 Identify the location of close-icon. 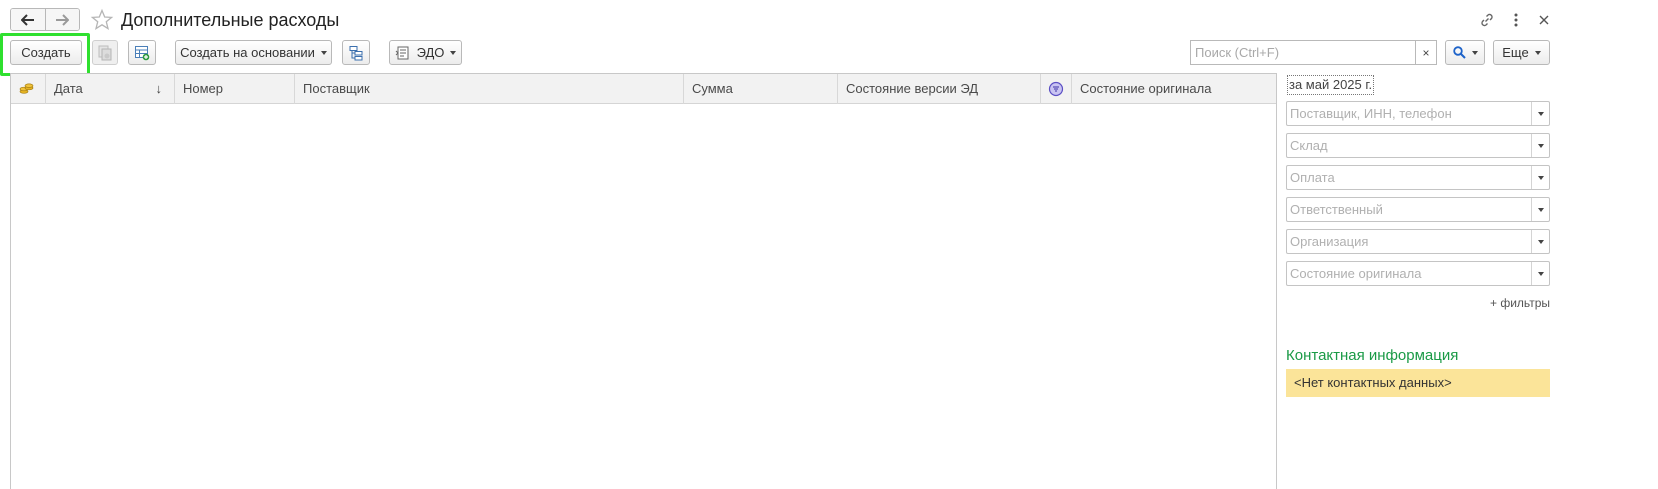
(1544, 20).